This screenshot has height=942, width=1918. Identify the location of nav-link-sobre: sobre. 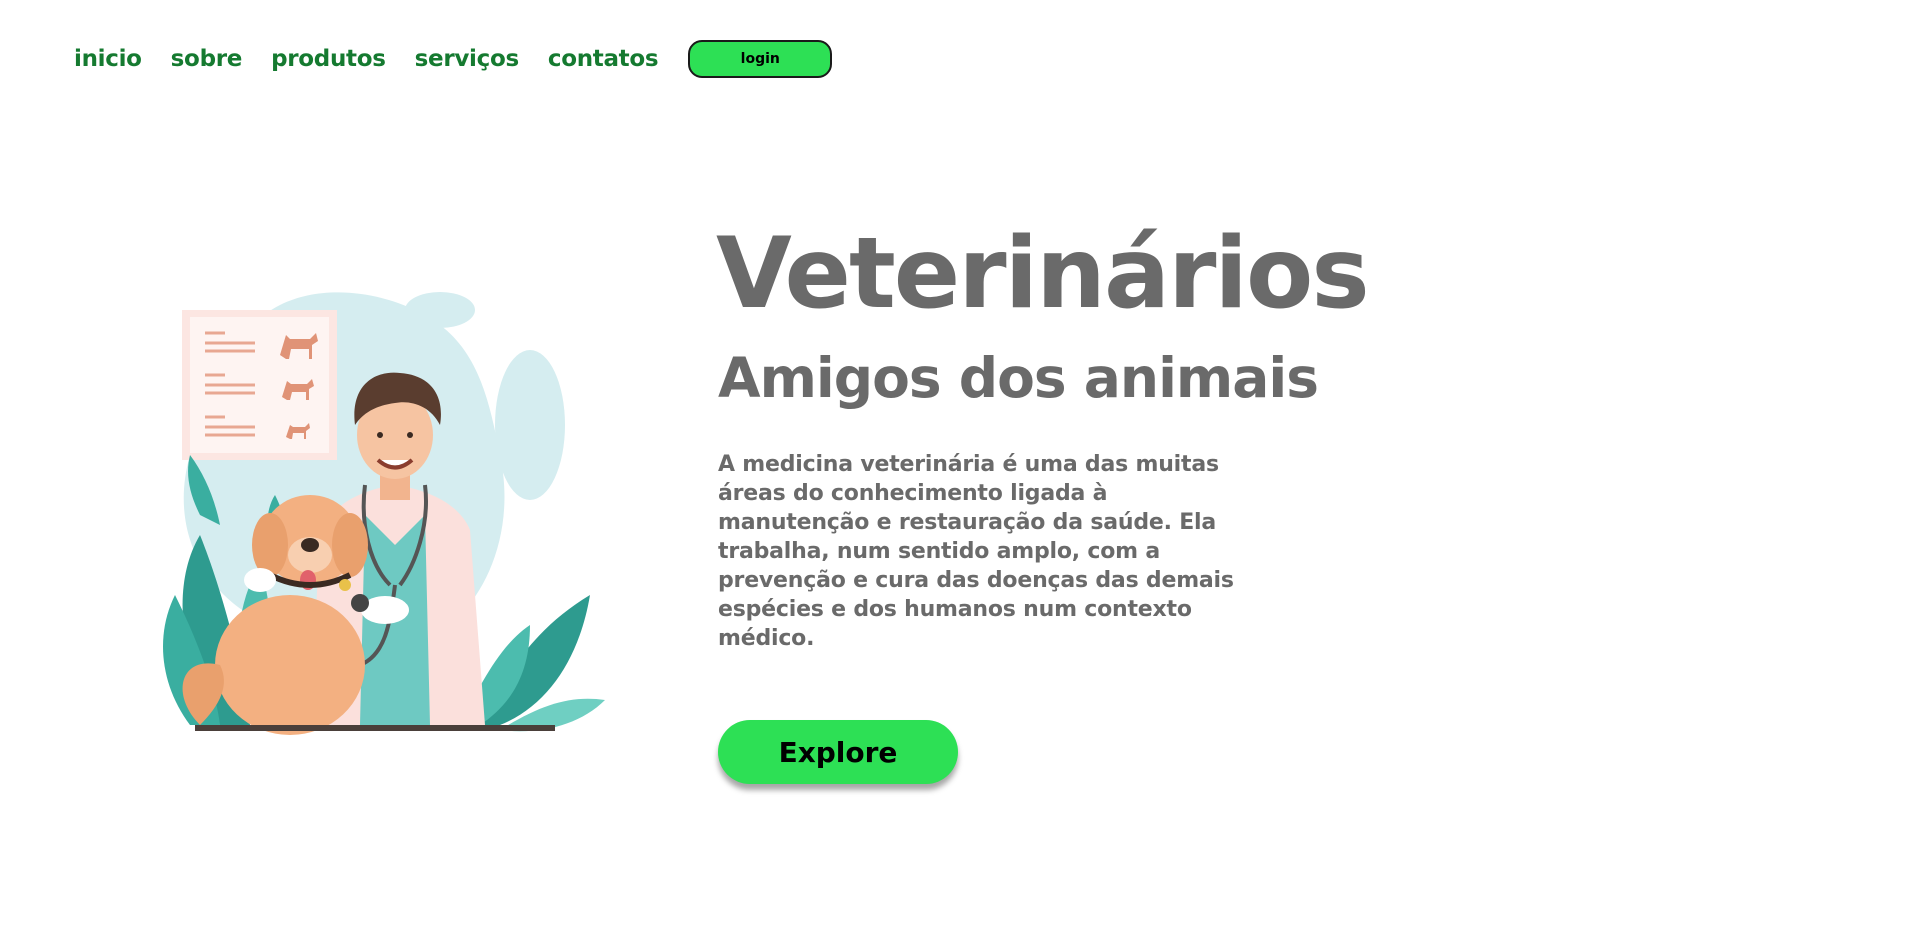
(207, 59).